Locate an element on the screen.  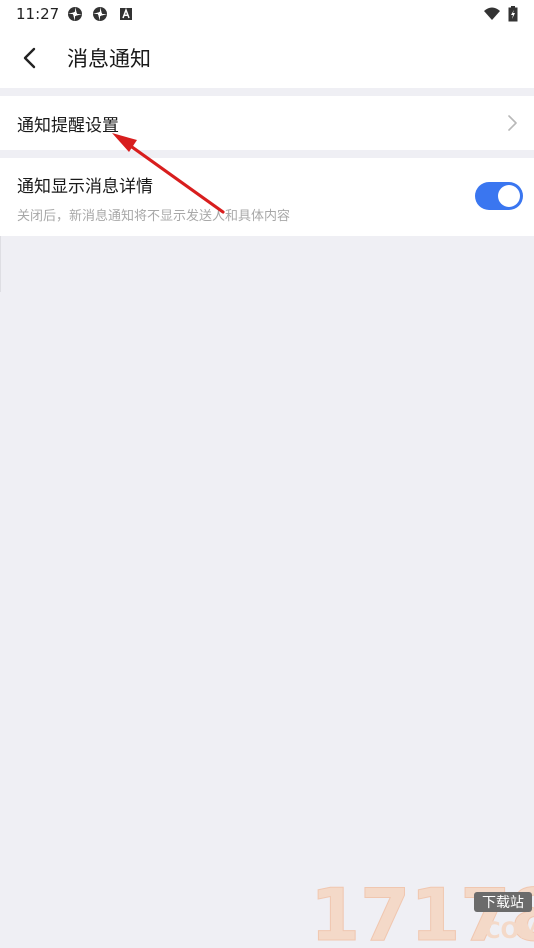
battery-charging-icon is located at coordinates (513, 14).